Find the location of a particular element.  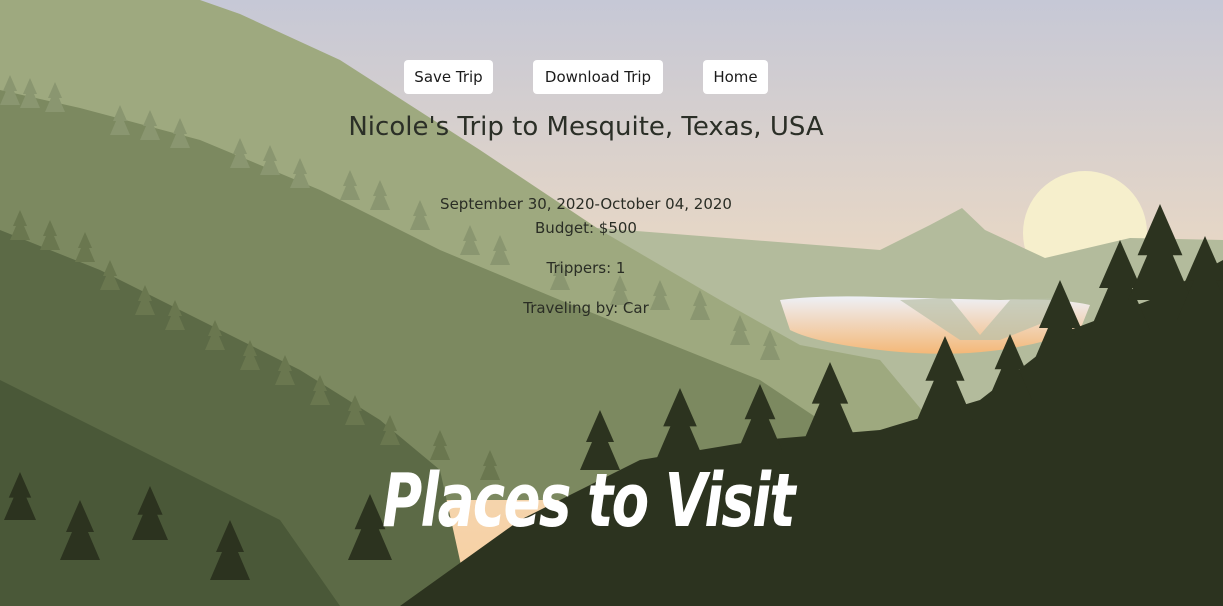

places-to-visit-heading: Places to Visit is located at coordinates (588, 501).